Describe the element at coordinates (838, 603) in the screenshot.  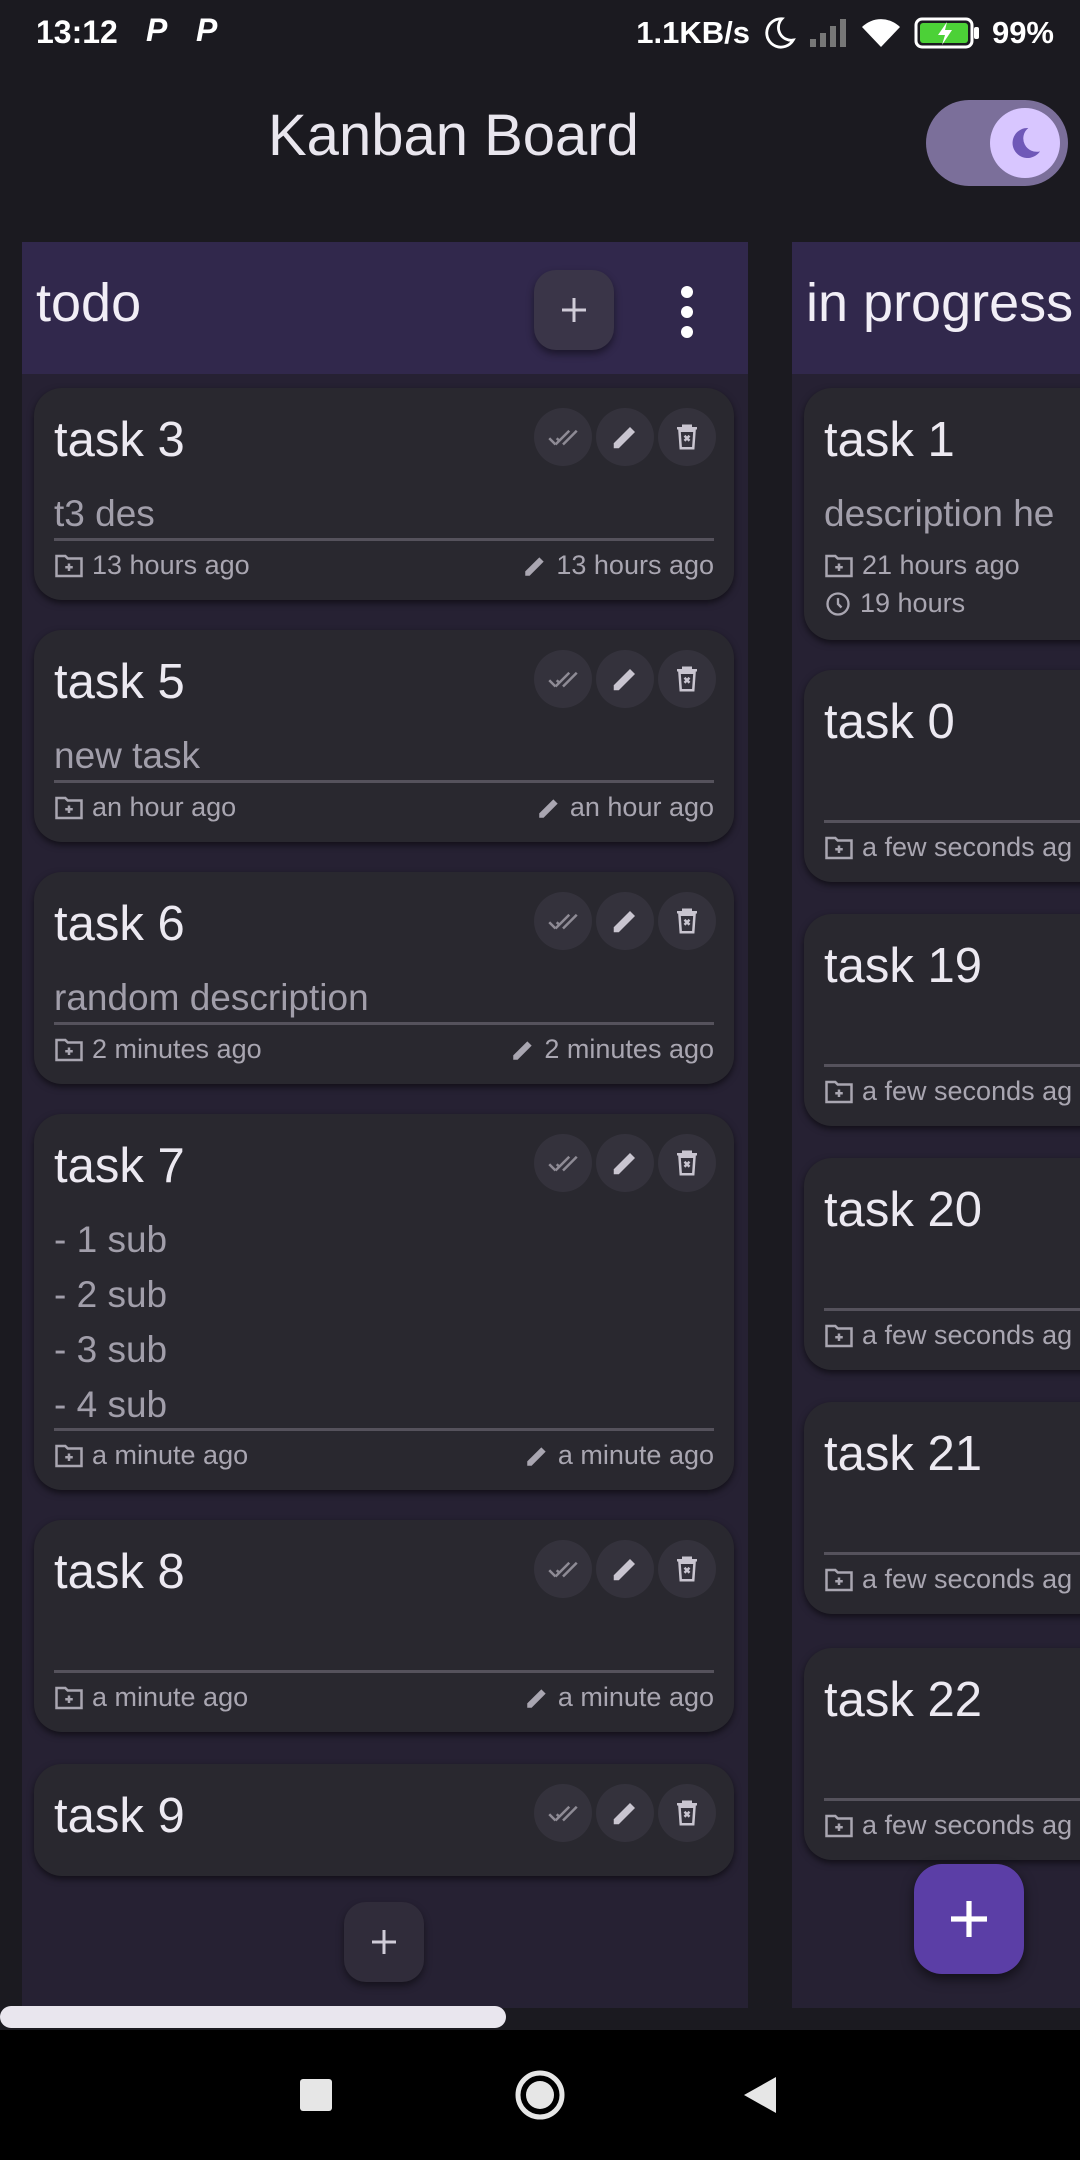
I see `clock-icon` at that location.